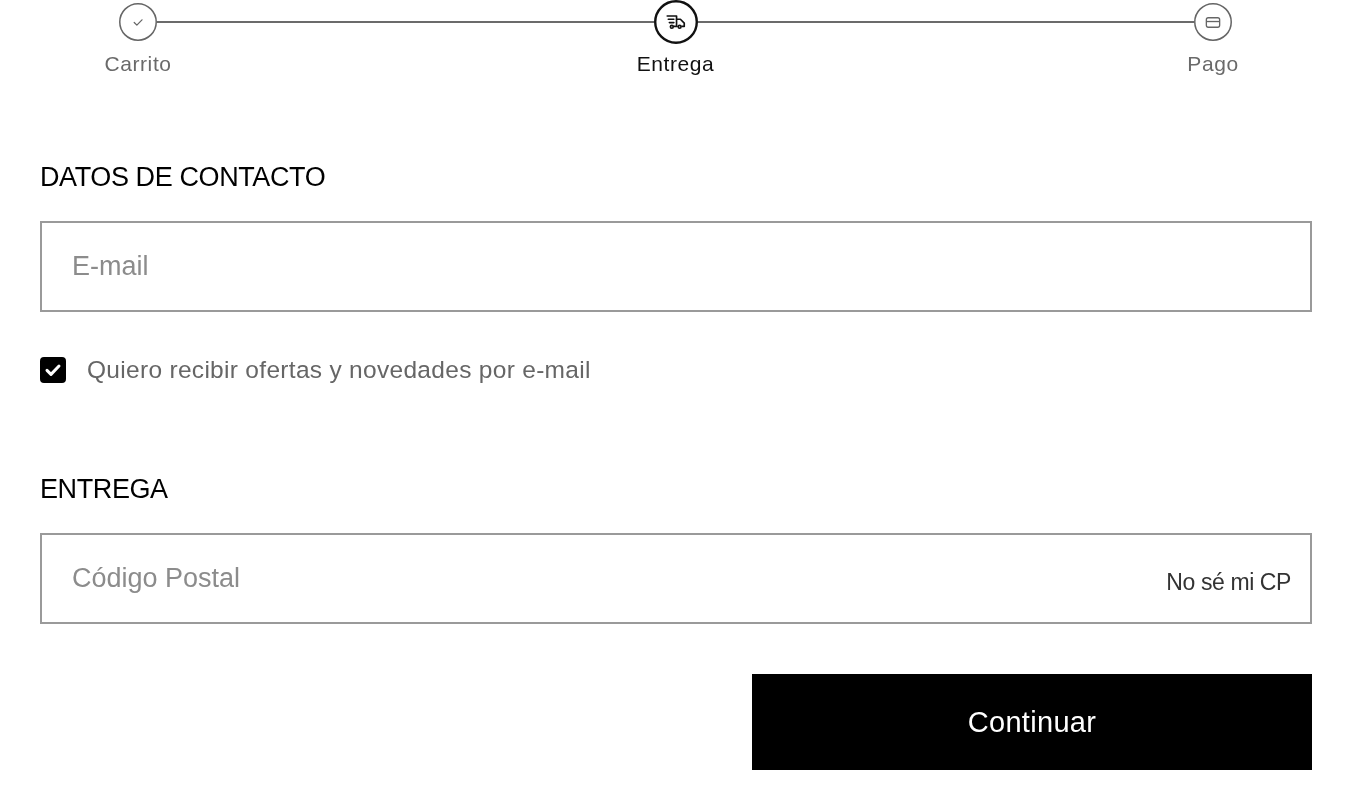  What do you see at coordinates (675, 64) in the screenshot?
I see `step-label: Entrega` at bounding box center [675, 64].